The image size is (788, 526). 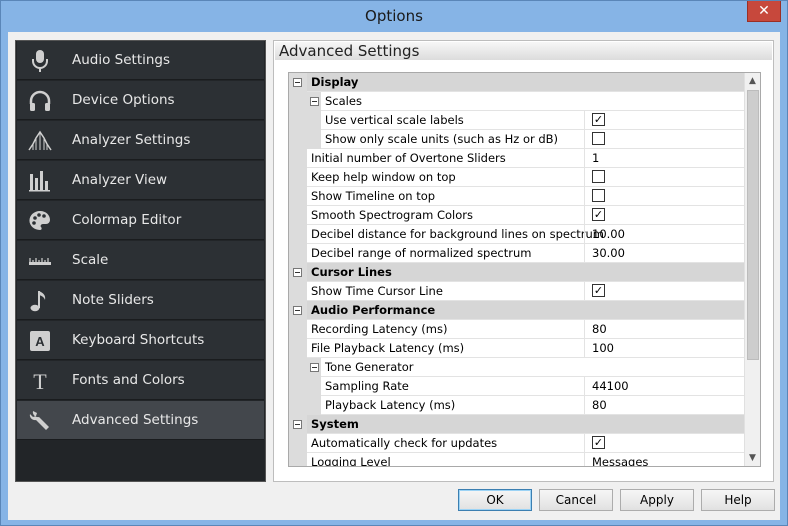 What do you see at coordinates (140, 300) in the screenshot?
I see `sidebar-item-note-sliders: Note Sliders` at bounding box center [140, 300].